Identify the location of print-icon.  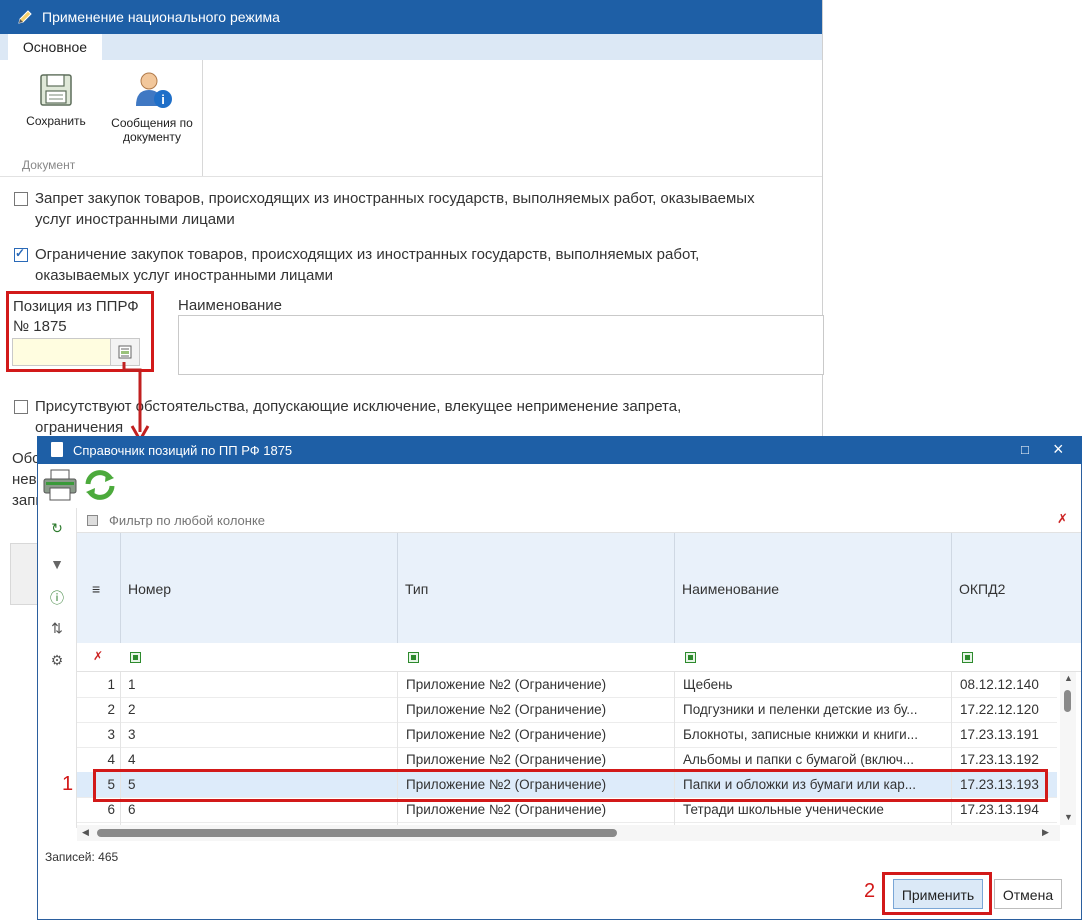
(60, 485).